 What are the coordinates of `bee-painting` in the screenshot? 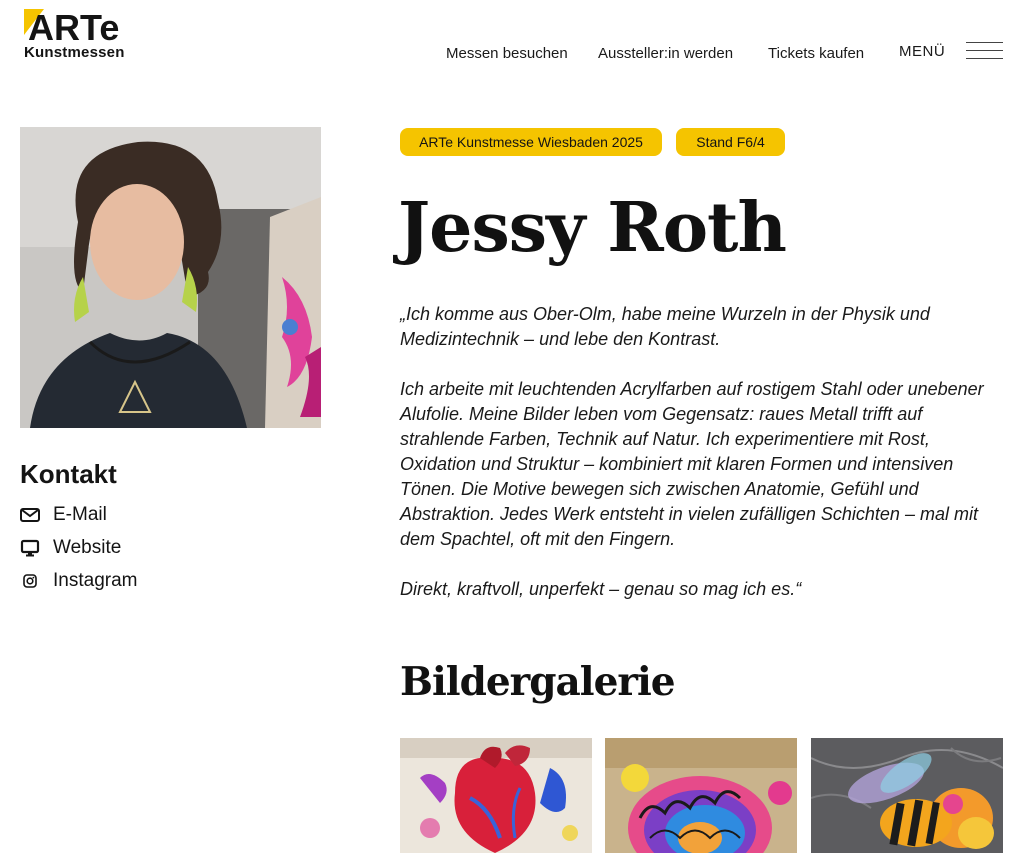 It's located at (907, 795).